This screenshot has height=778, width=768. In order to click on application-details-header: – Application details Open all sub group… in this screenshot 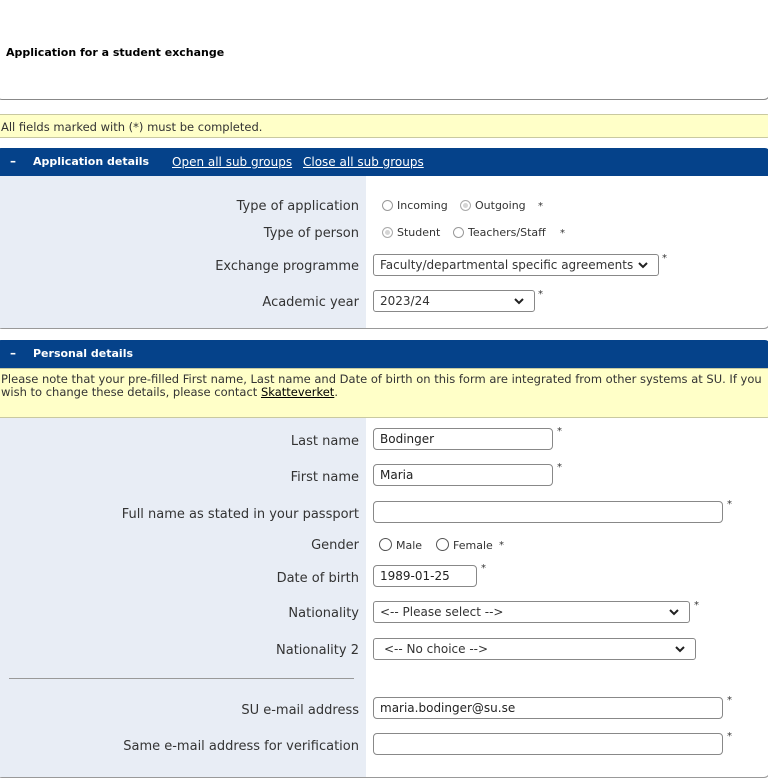, I will do `click(384, 162)`.